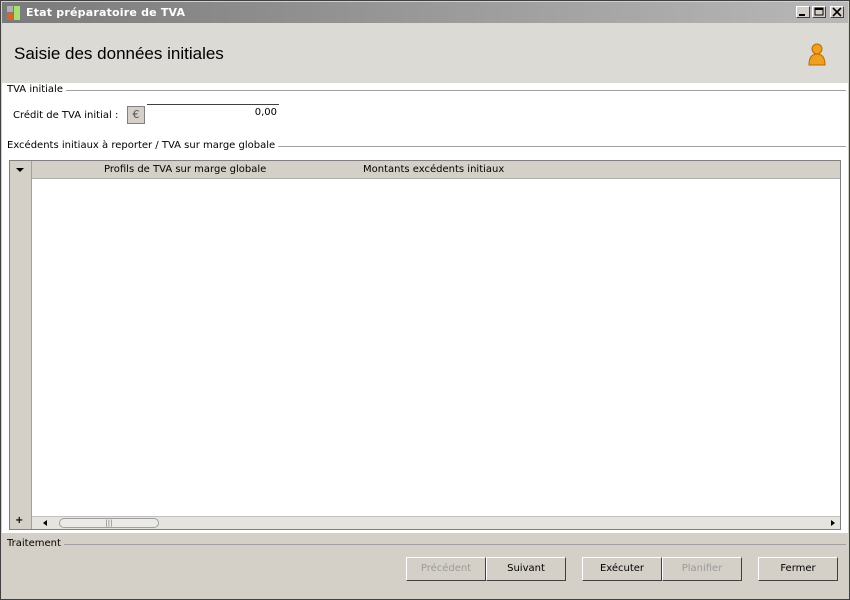 This screenshot has height=600, width=850. What do you see at coordinates (436, 522) in the screenshot?
I see `horizontal-scrollbar: |||` at bounding box center [436, 522].